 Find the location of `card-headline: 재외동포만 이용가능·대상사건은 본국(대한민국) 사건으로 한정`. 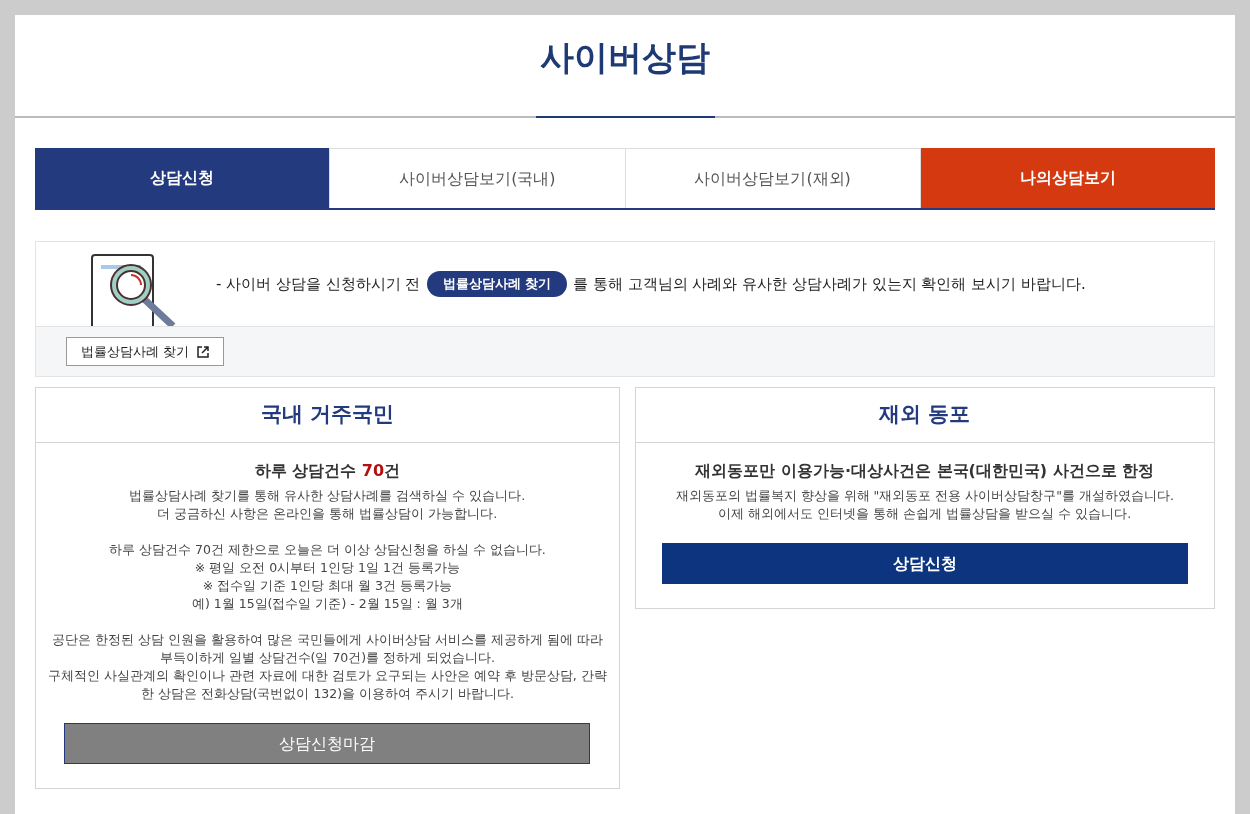

card-headline: 재외동포만 이용가능·대상사건은 본국(대한민국) 사건으로 한정 is located at coordinates (925, 471).